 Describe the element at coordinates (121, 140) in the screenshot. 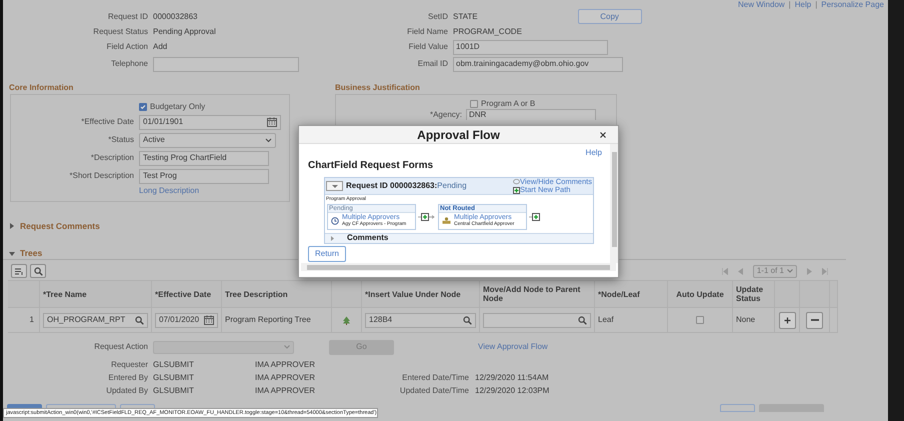

I see `field-label: *Status` at that location.